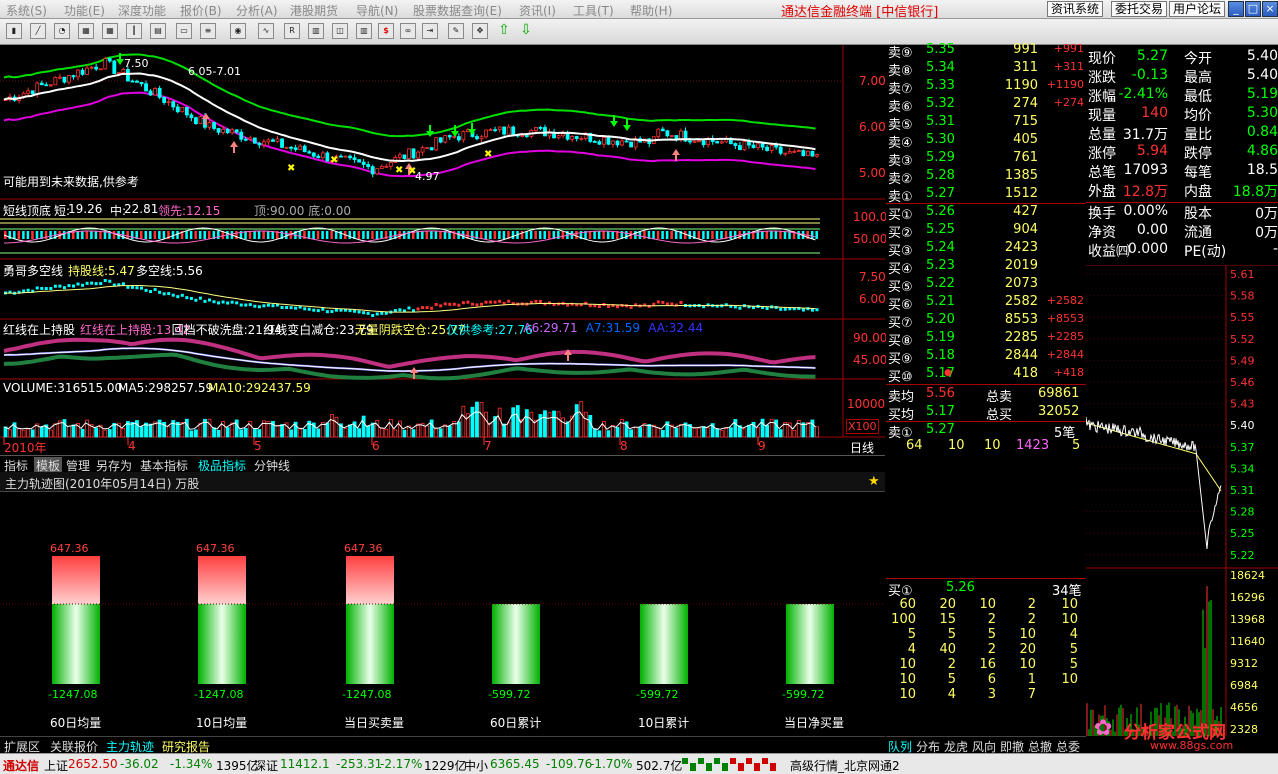 This screenshot has height=774, width=1278. What do you see at coordinates (367, 694) in the screenshot?
I see `bar-bottom-value: -1247.08` at bounding box center [367, 694].